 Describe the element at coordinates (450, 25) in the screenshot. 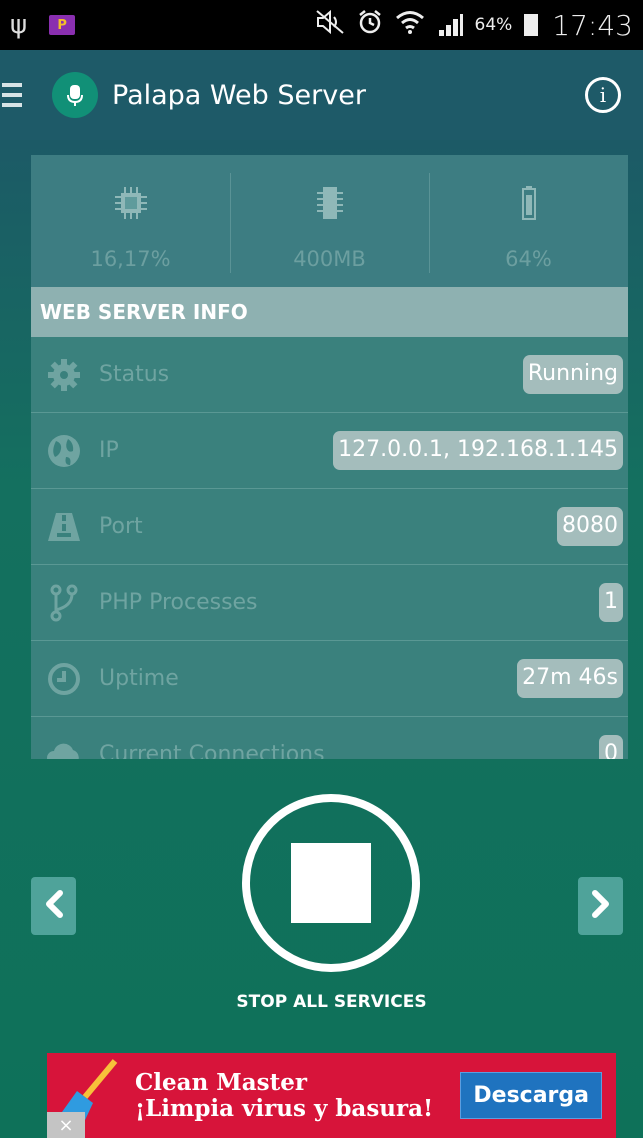

I see `signal-icon` at that location.